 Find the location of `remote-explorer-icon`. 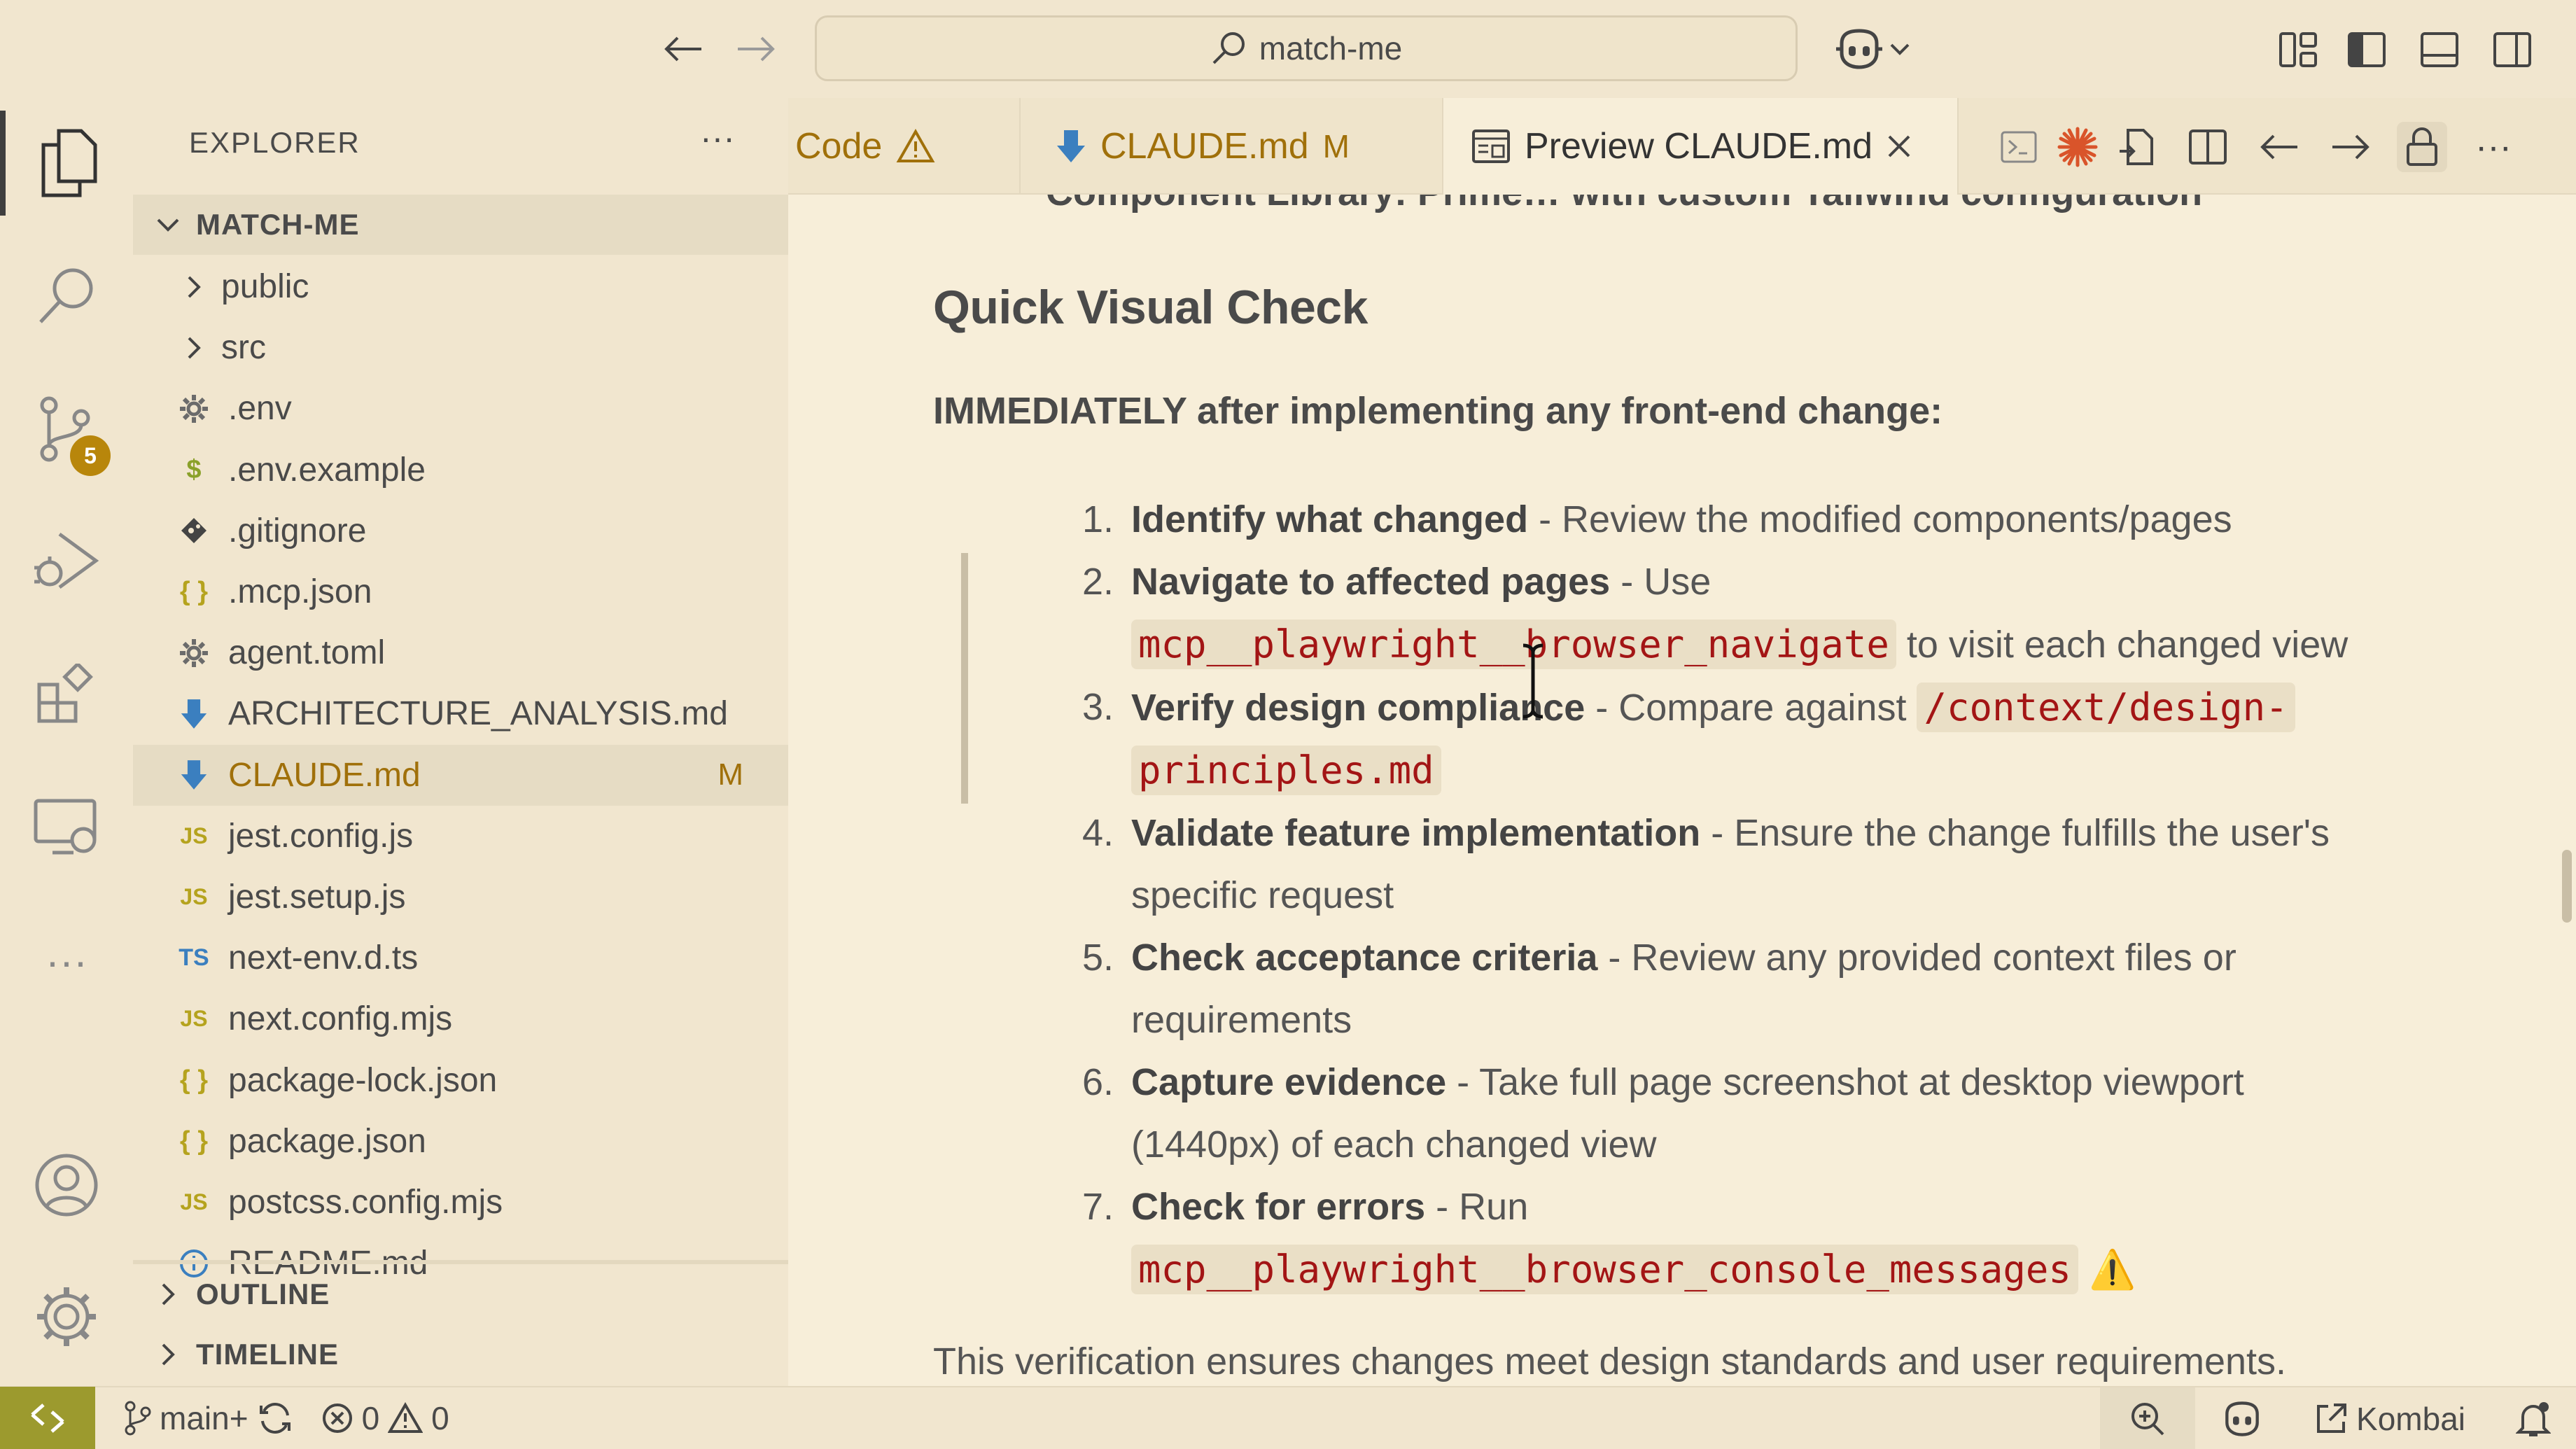

remote-explorer-icon is located at coordinates (66, 828).